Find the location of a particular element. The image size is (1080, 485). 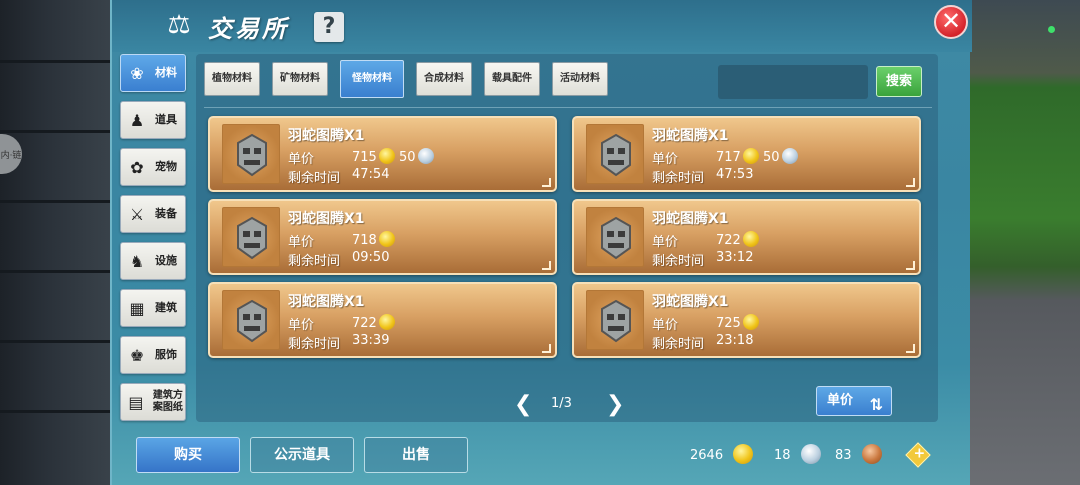

tab-mineral-materials: 矿物材料 is located at coordinates (300, 79).